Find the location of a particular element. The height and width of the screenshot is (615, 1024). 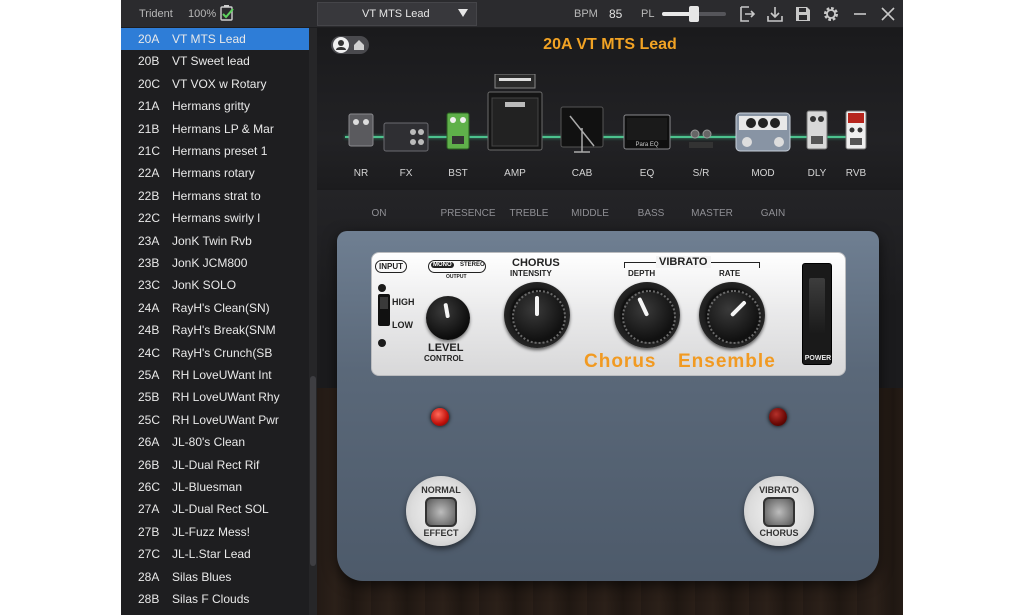

chain-label-eq: EQ is located at coordinates (647, 173).